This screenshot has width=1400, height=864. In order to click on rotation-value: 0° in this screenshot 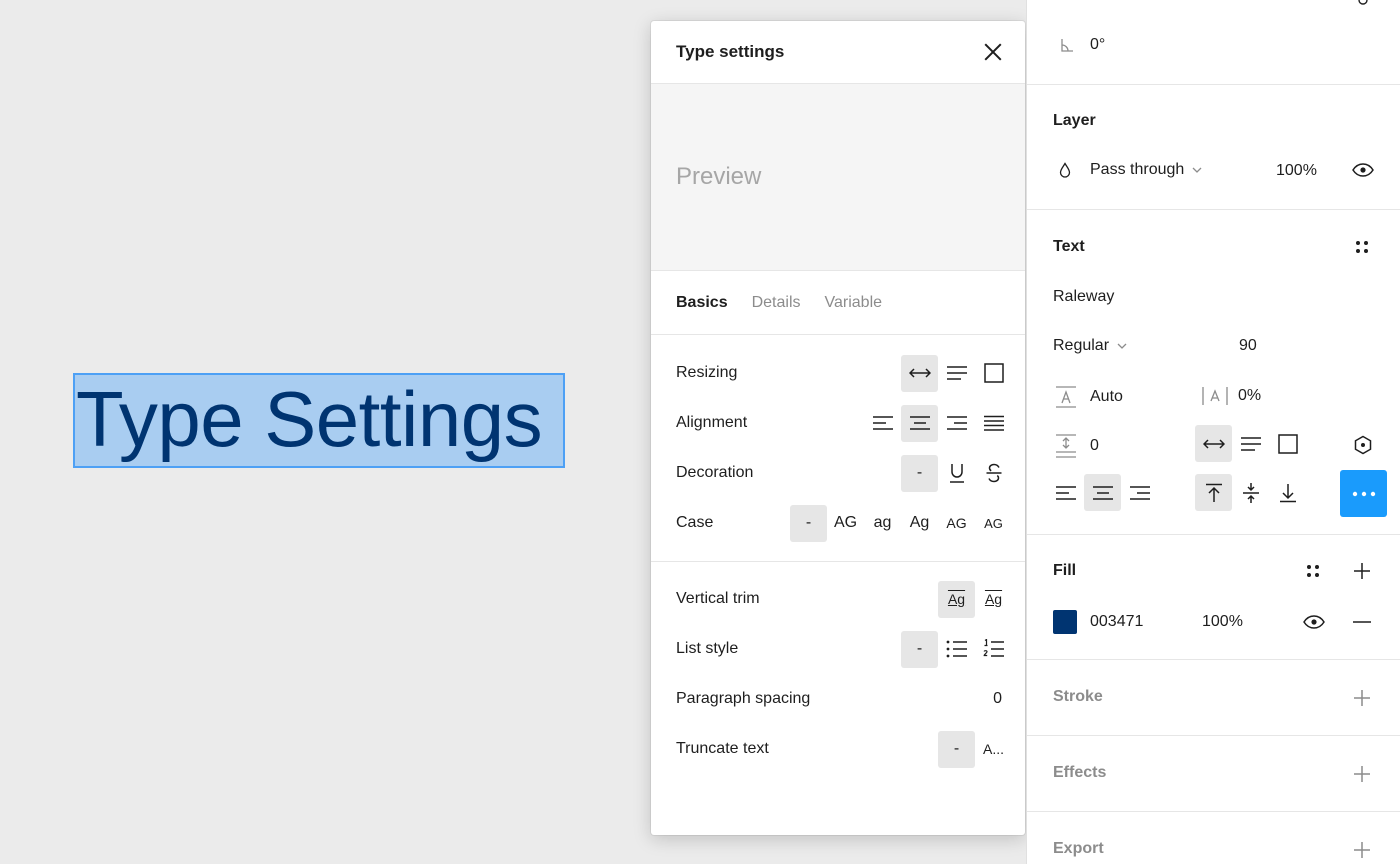, I will do `click(1097, 45)`.